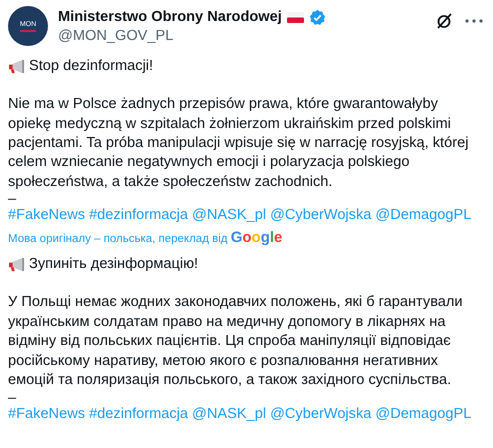 The height and width of the screenshot is (448, 493). I want to click on flag-icon, so click(295, 18).